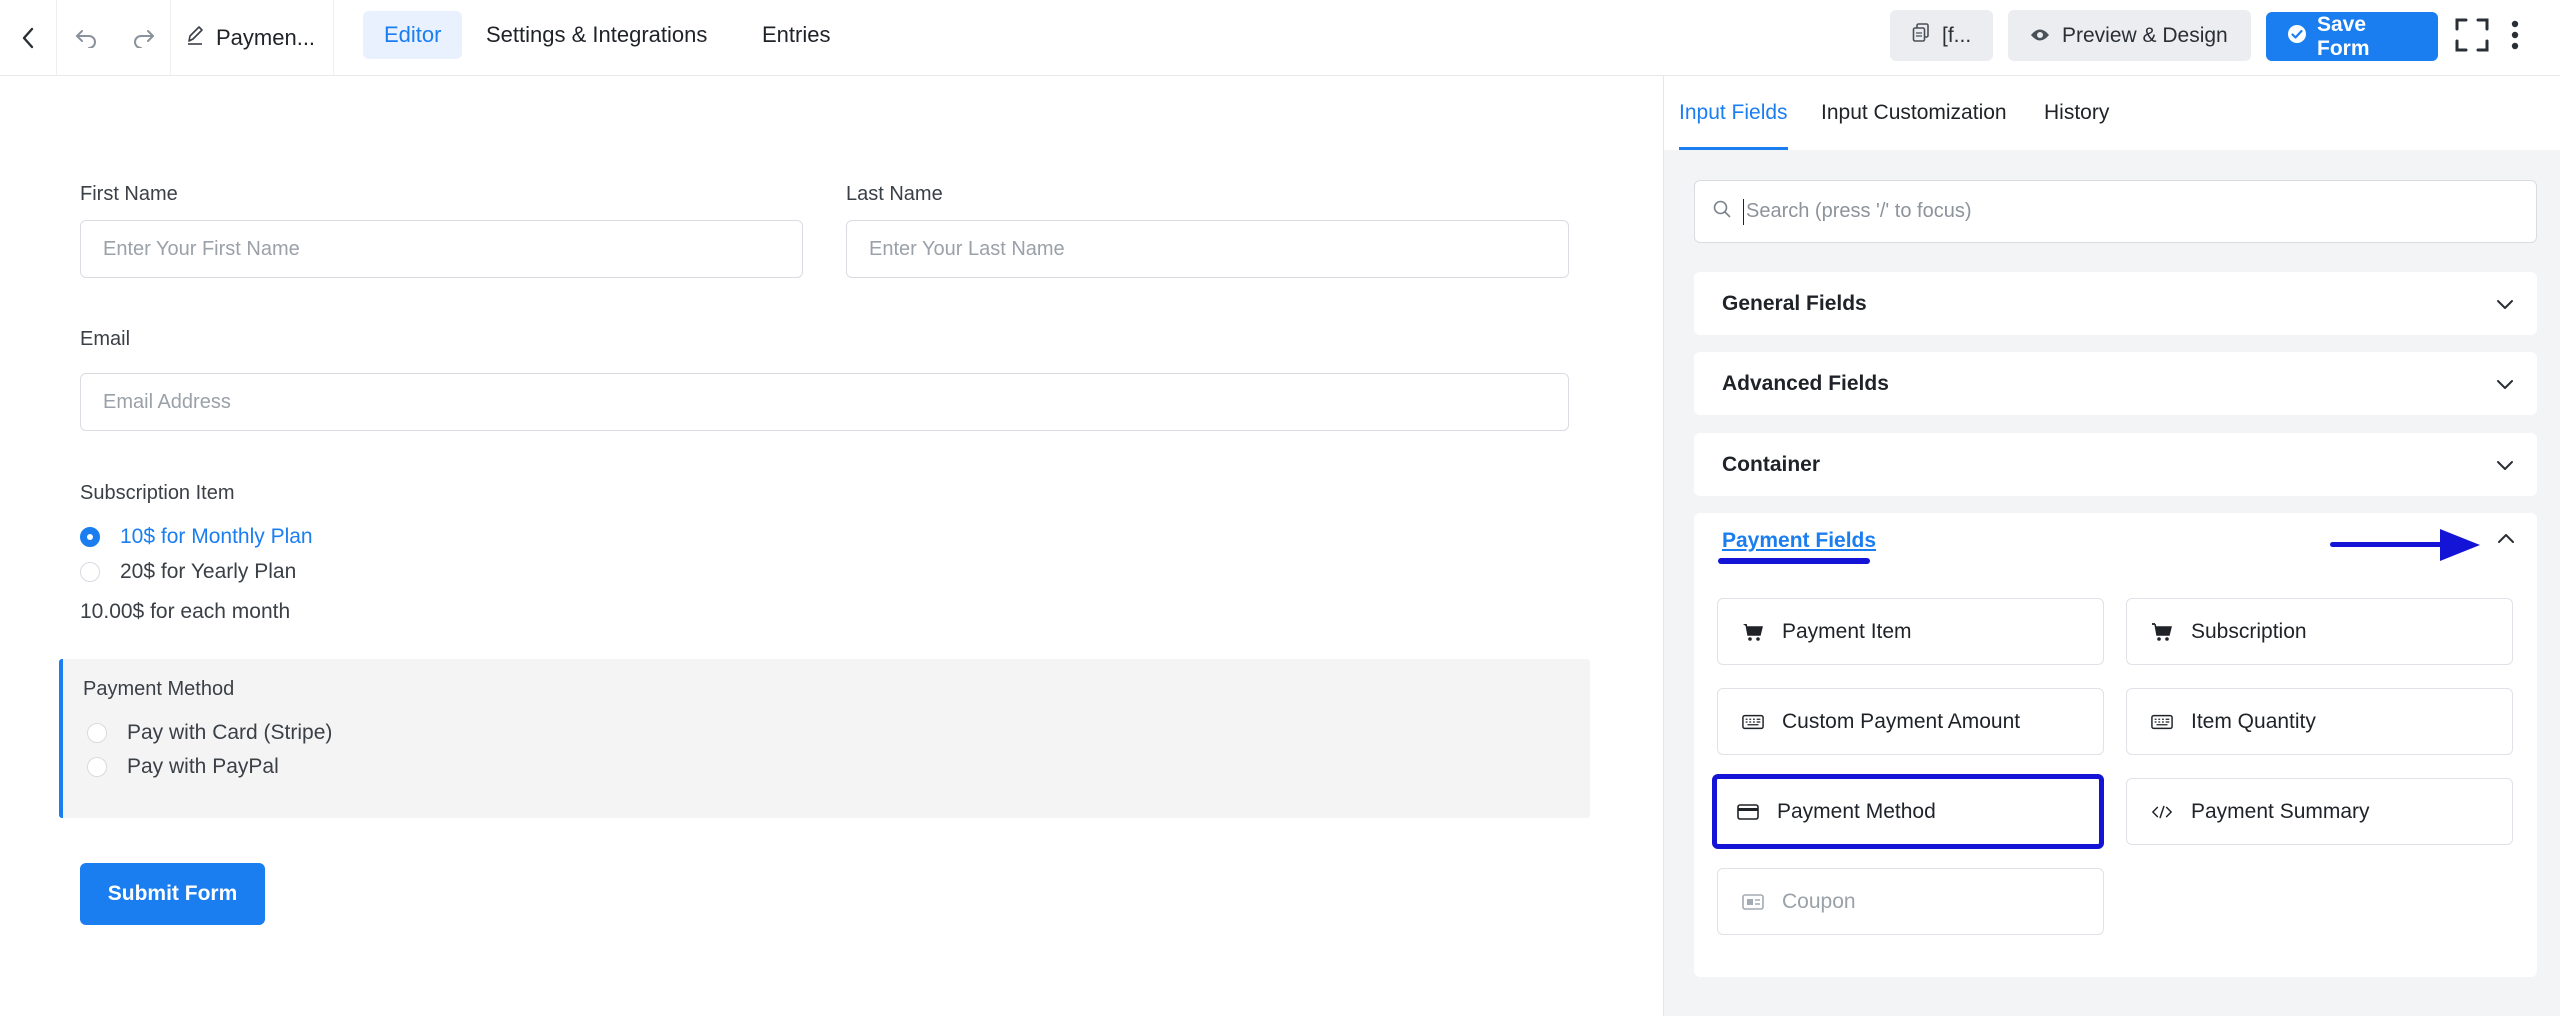 This screenshot has height=1016, width=2560. Describe the element at coordinates (172, 894) in the screenshot. I see `submit-form-button: Submit Form` at that location.